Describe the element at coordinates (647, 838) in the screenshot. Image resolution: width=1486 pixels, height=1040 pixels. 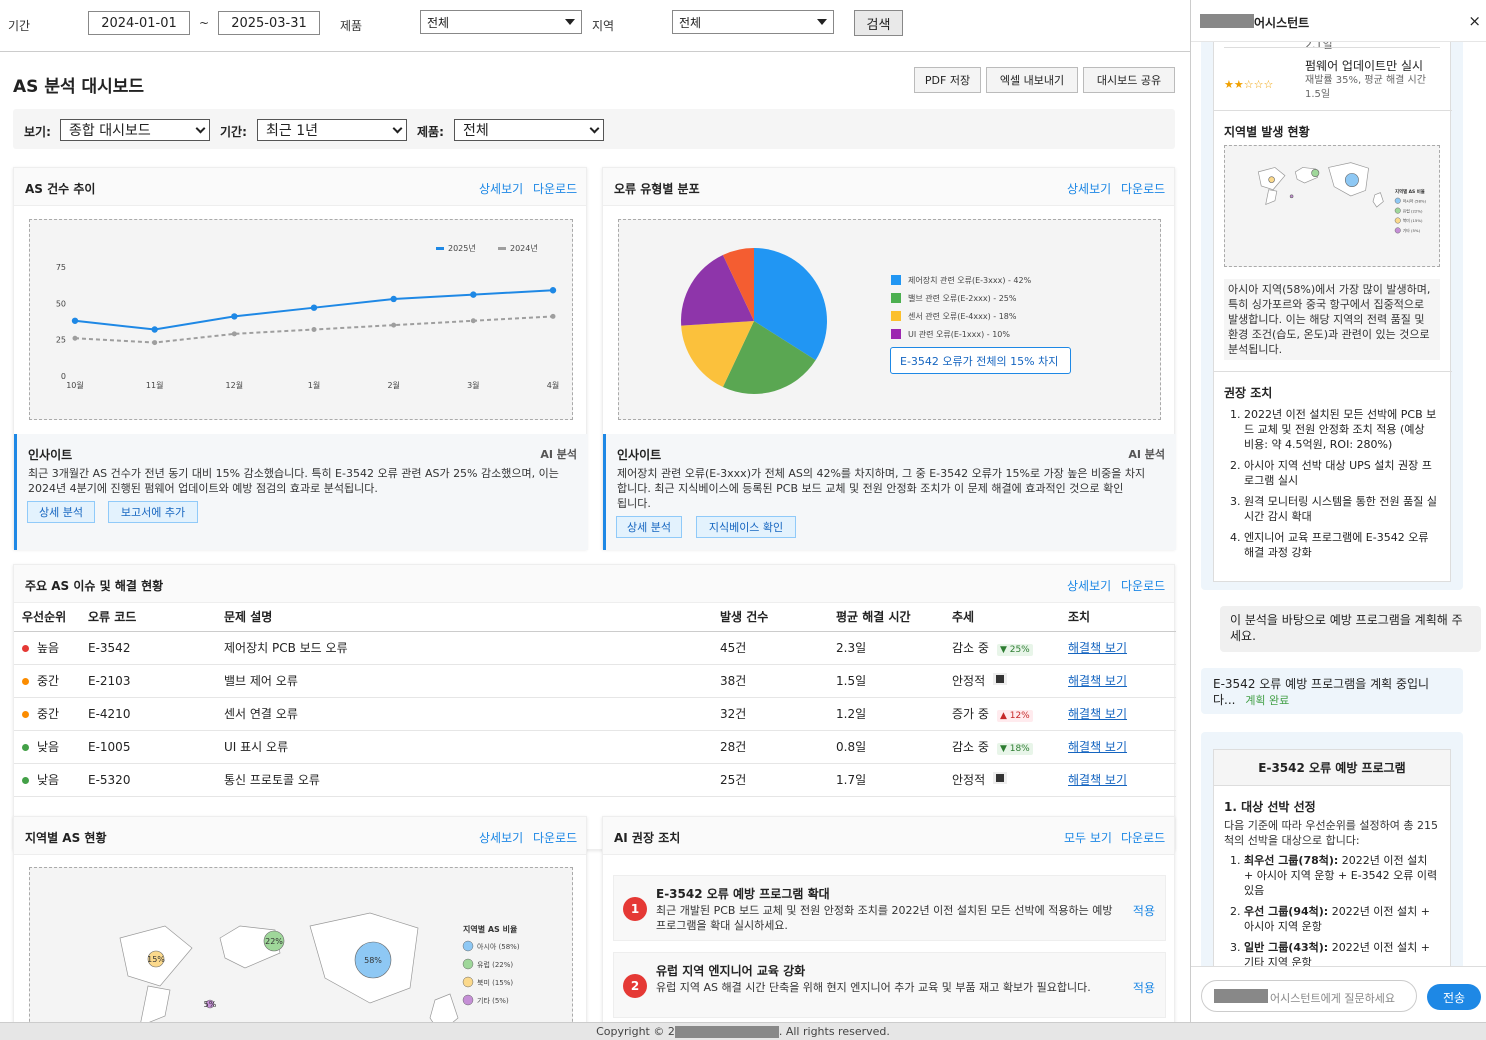
I see `card-title: AI 권장 조치` at that location.